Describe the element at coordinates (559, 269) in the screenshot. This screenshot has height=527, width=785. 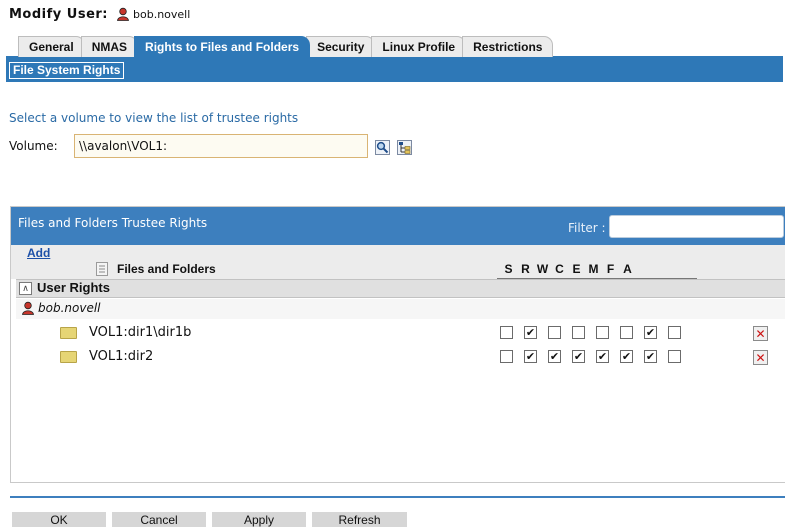
I see `rights-column-c: C` at that location.